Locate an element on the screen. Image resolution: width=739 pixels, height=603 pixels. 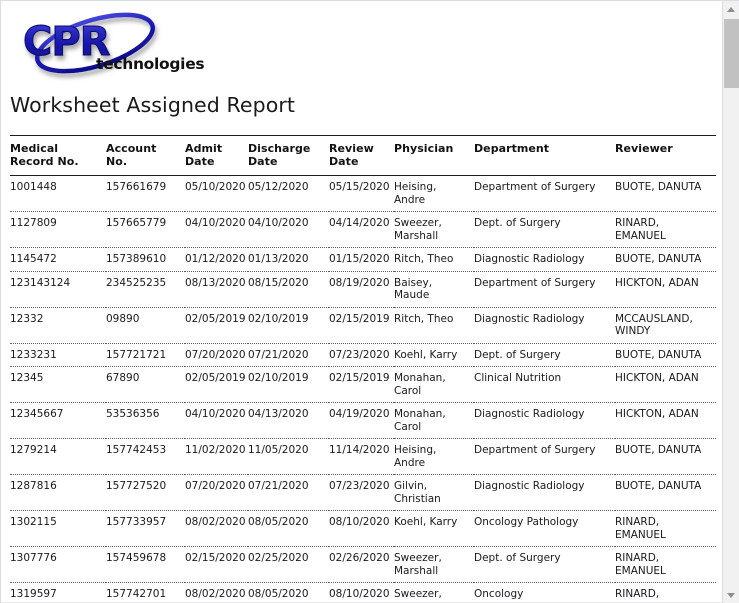
column-header-review-date: Review Date is located at coordinates (361, 156).